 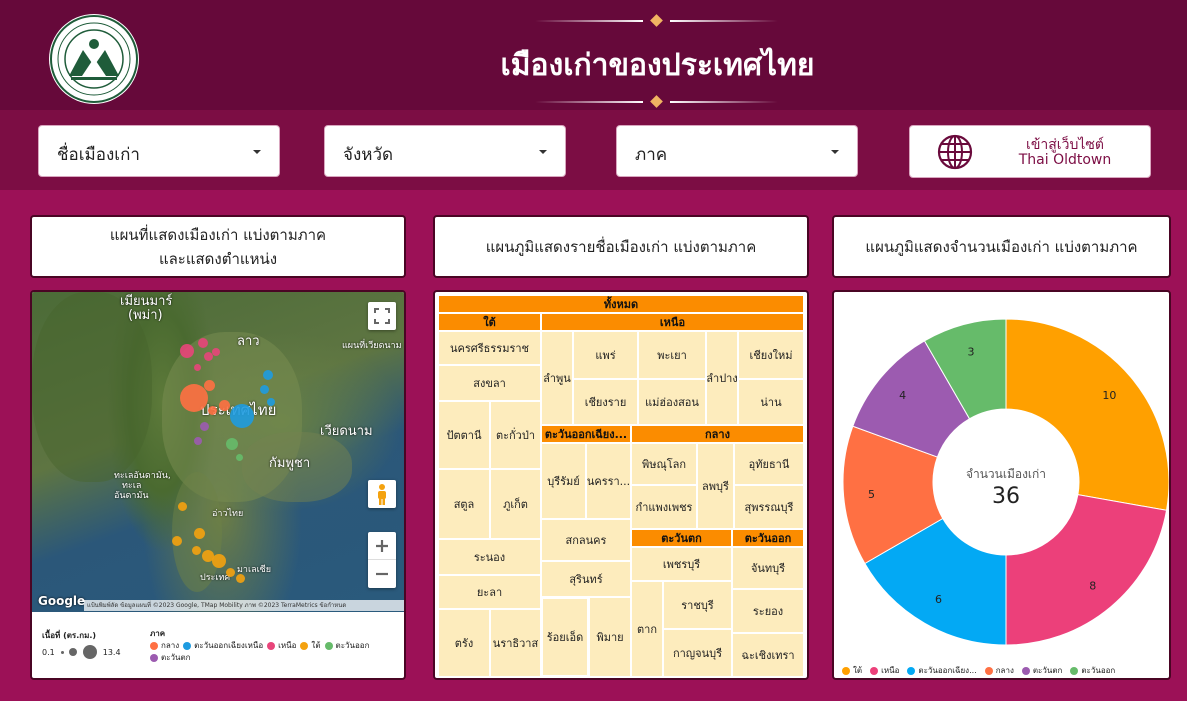 What do you see at coordinates (1092, 585) in the screenshot?
I see `donut-slice-label: 8` at bounding box center [1092, 585].